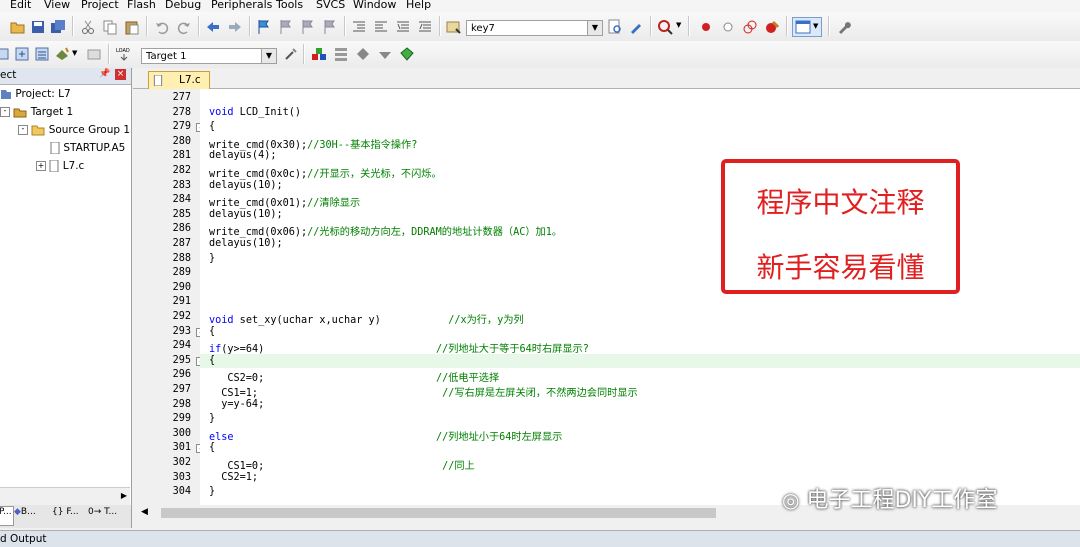 This screenshot has height=547, width=1080. Describe the element at coordinates (807, 27) in the screenshot. I see `window-layout-button: ▼` at that location.